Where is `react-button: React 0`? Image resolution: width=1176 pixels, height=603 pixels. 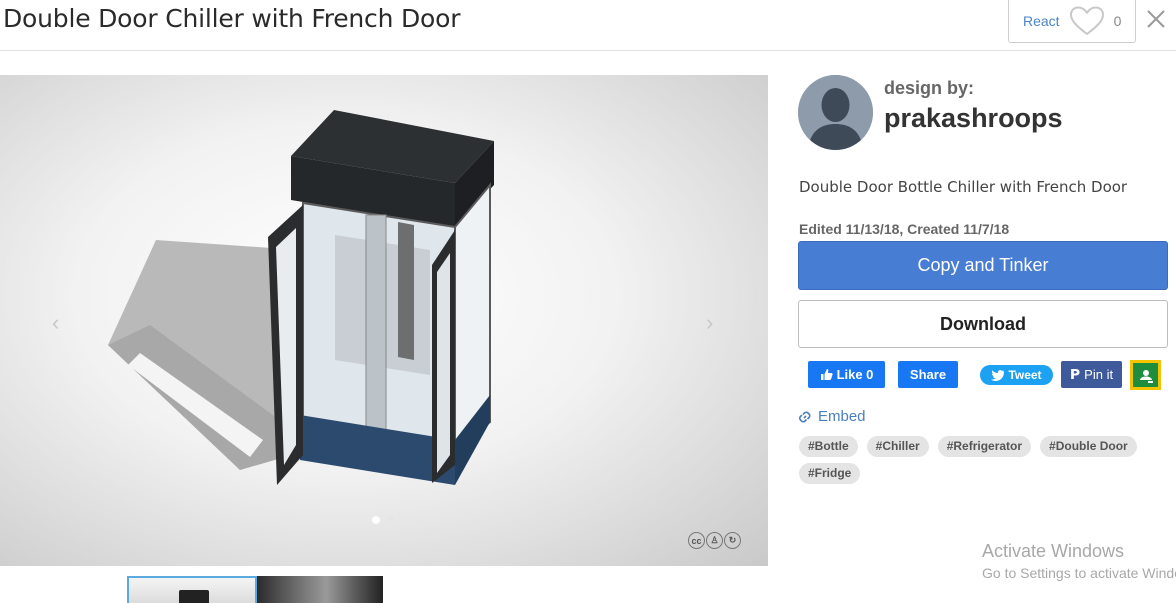
react-button: React 0 is located at coordinates (1072, 21).